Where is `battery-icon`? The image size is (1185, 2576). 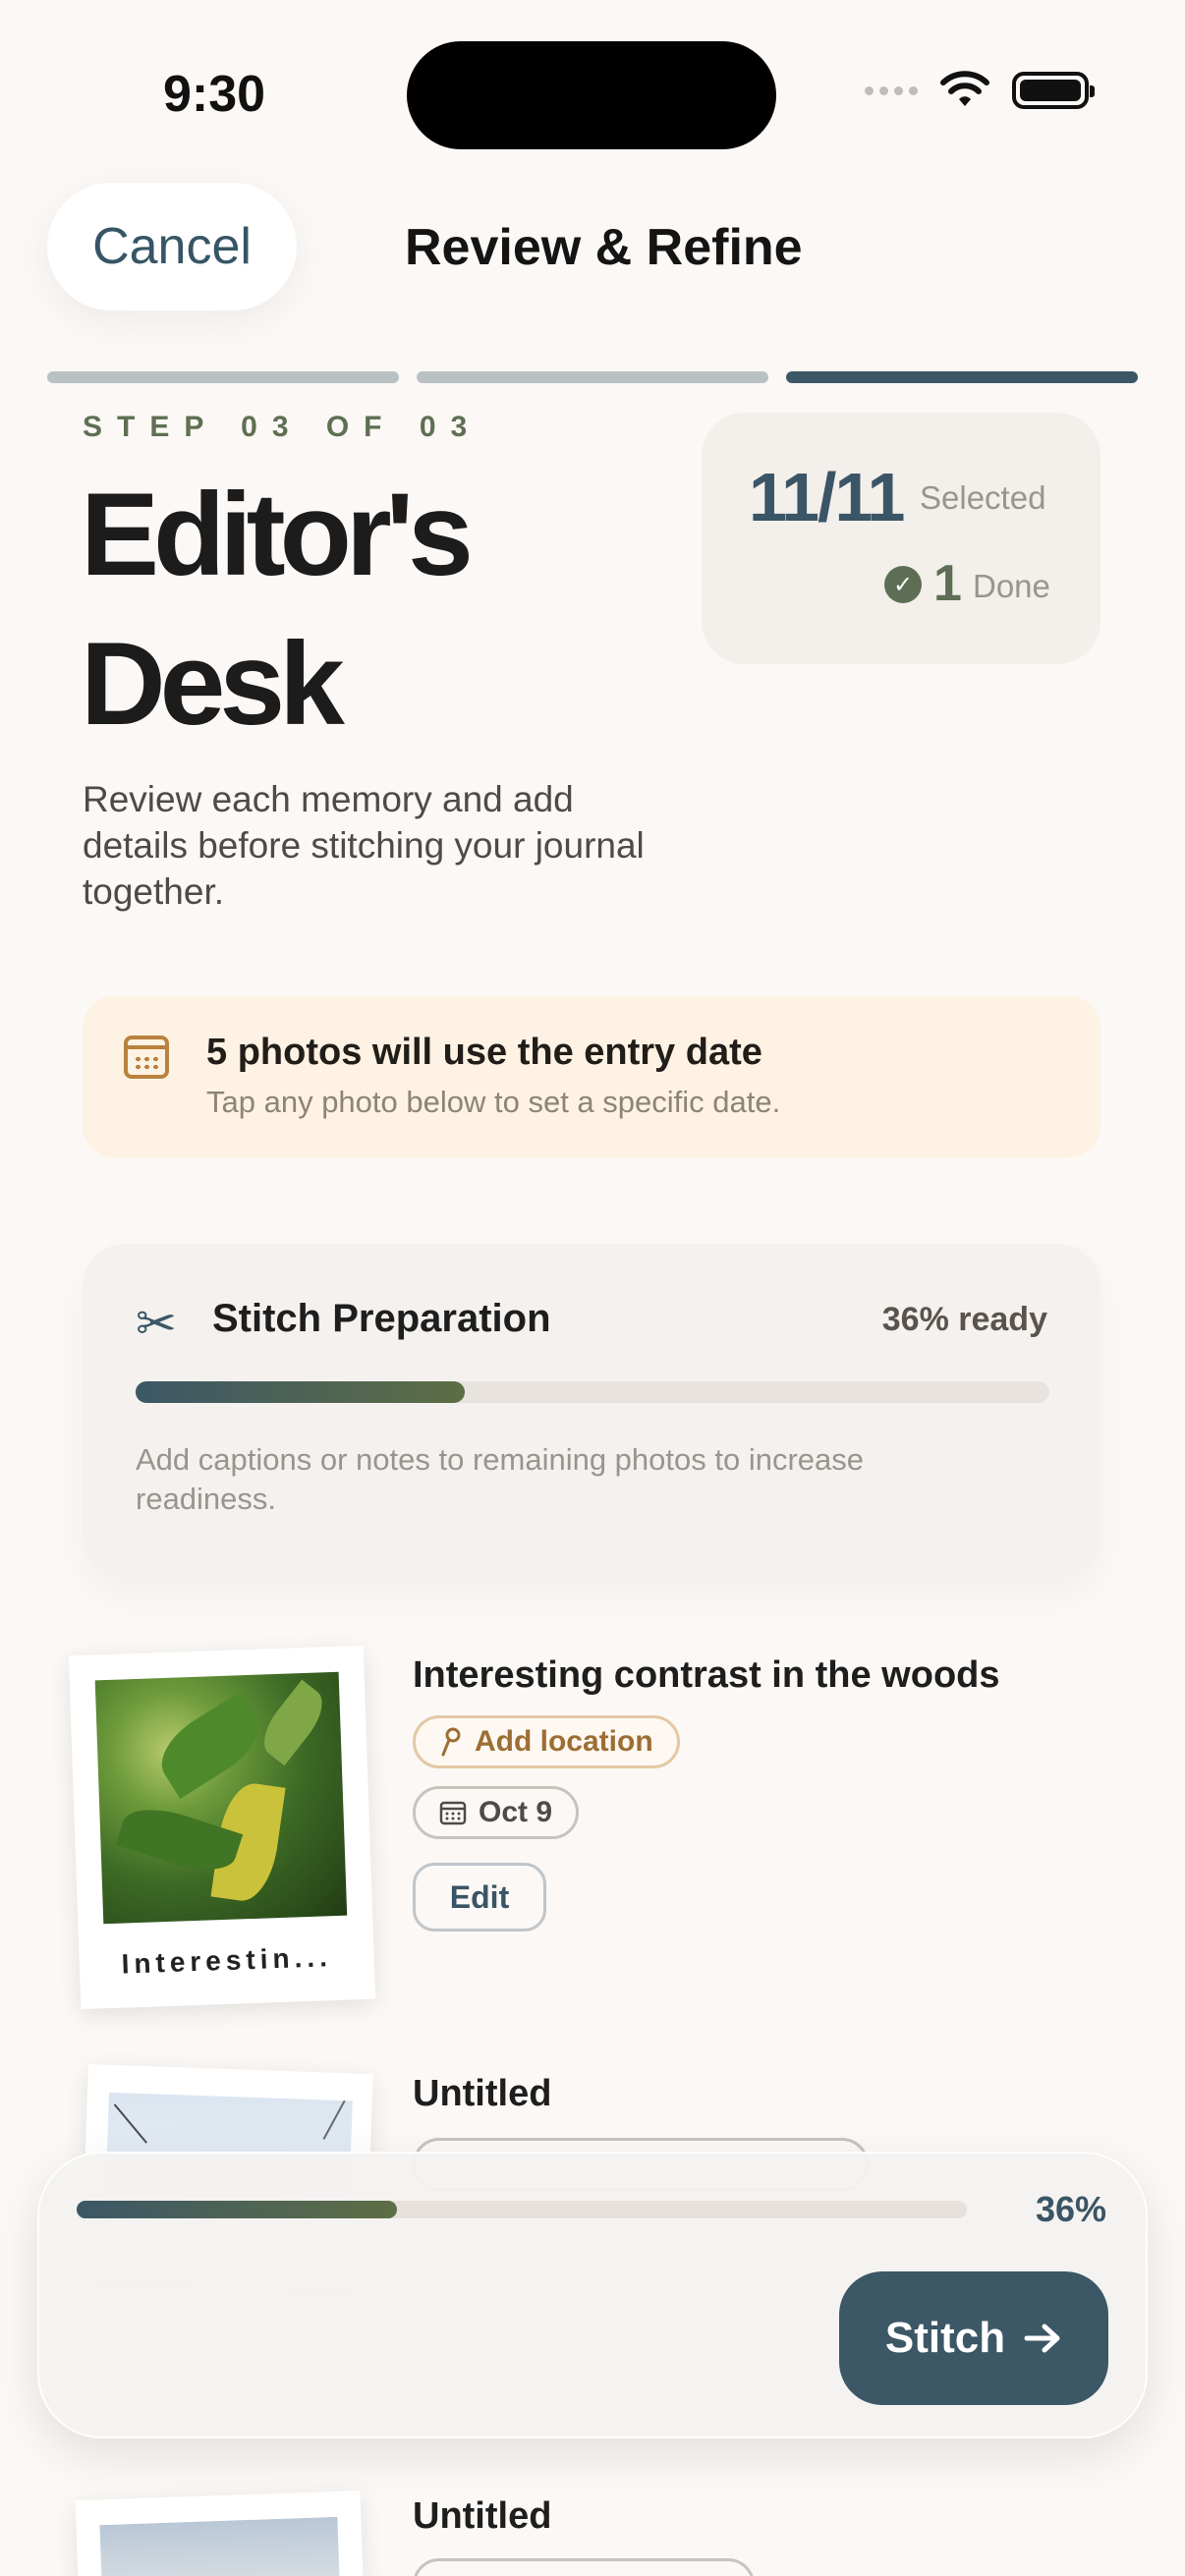
battery-icon is located at coordinates (1053, 90).